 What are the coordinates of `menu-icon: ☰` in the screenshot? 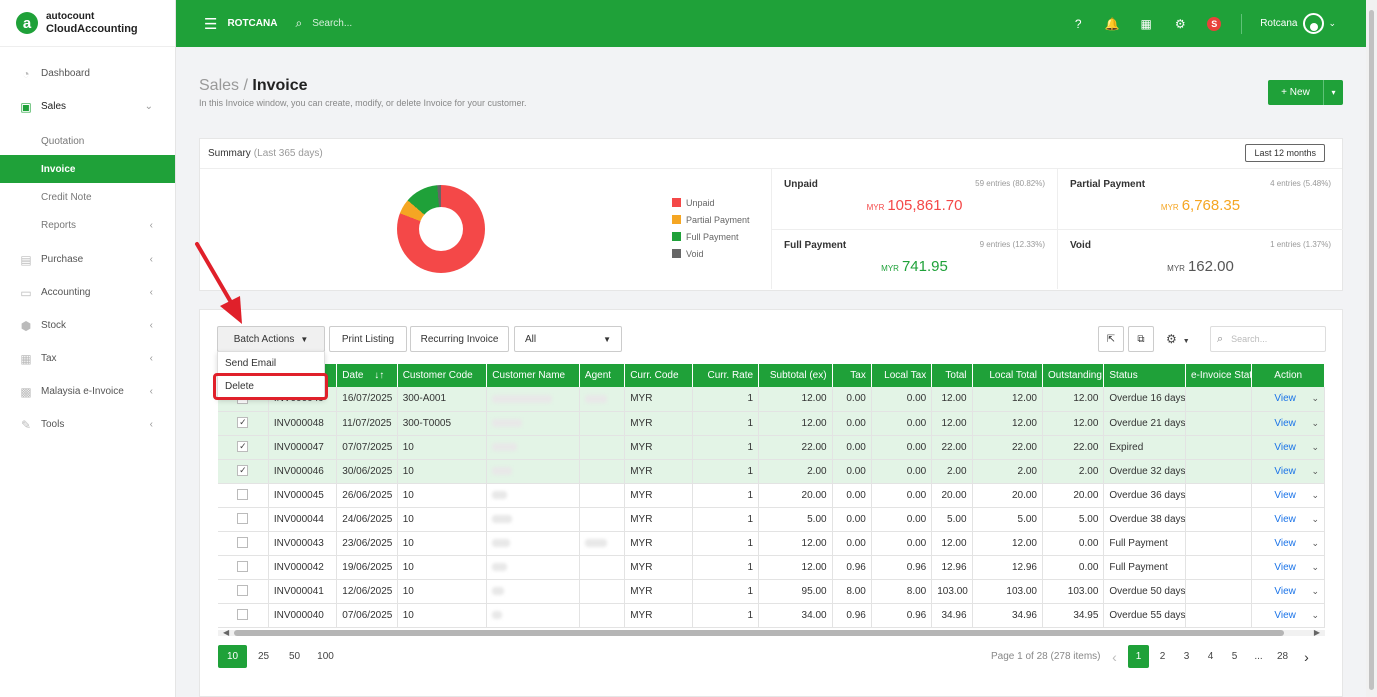 It's located at (210, 24).